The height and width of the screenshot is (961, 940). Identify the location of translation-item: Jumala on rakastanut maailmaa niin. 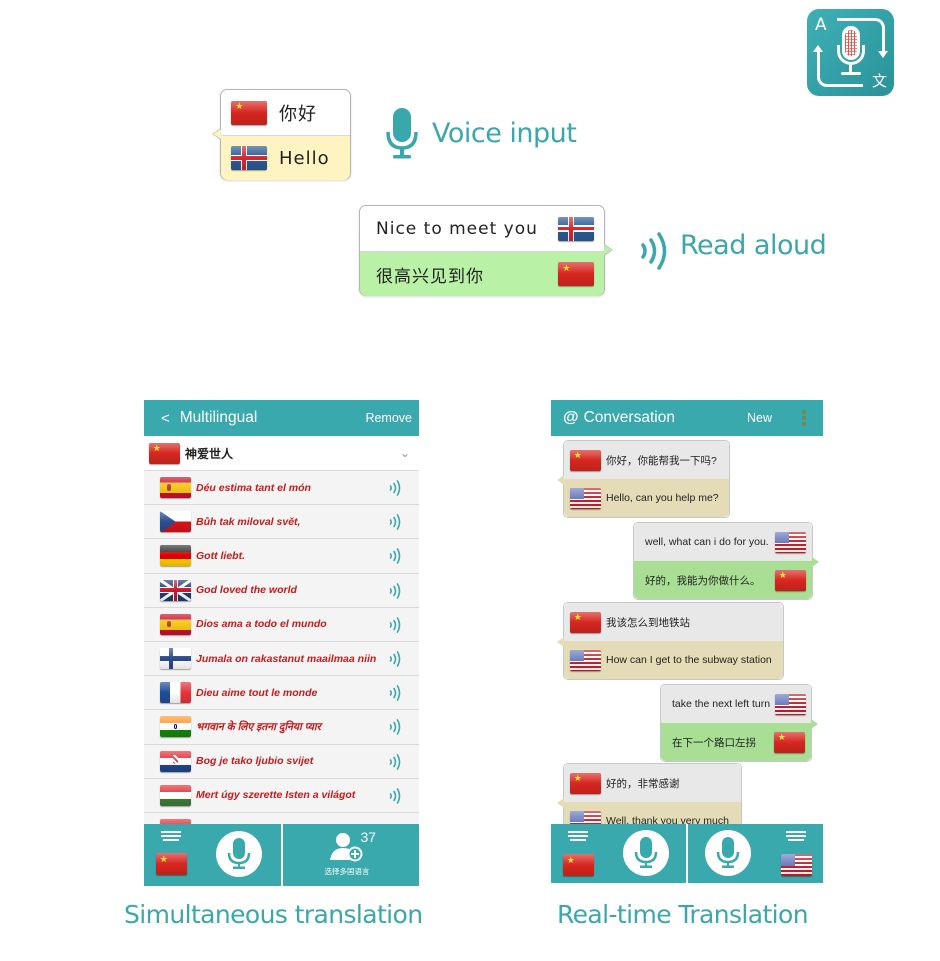
(281, 659).